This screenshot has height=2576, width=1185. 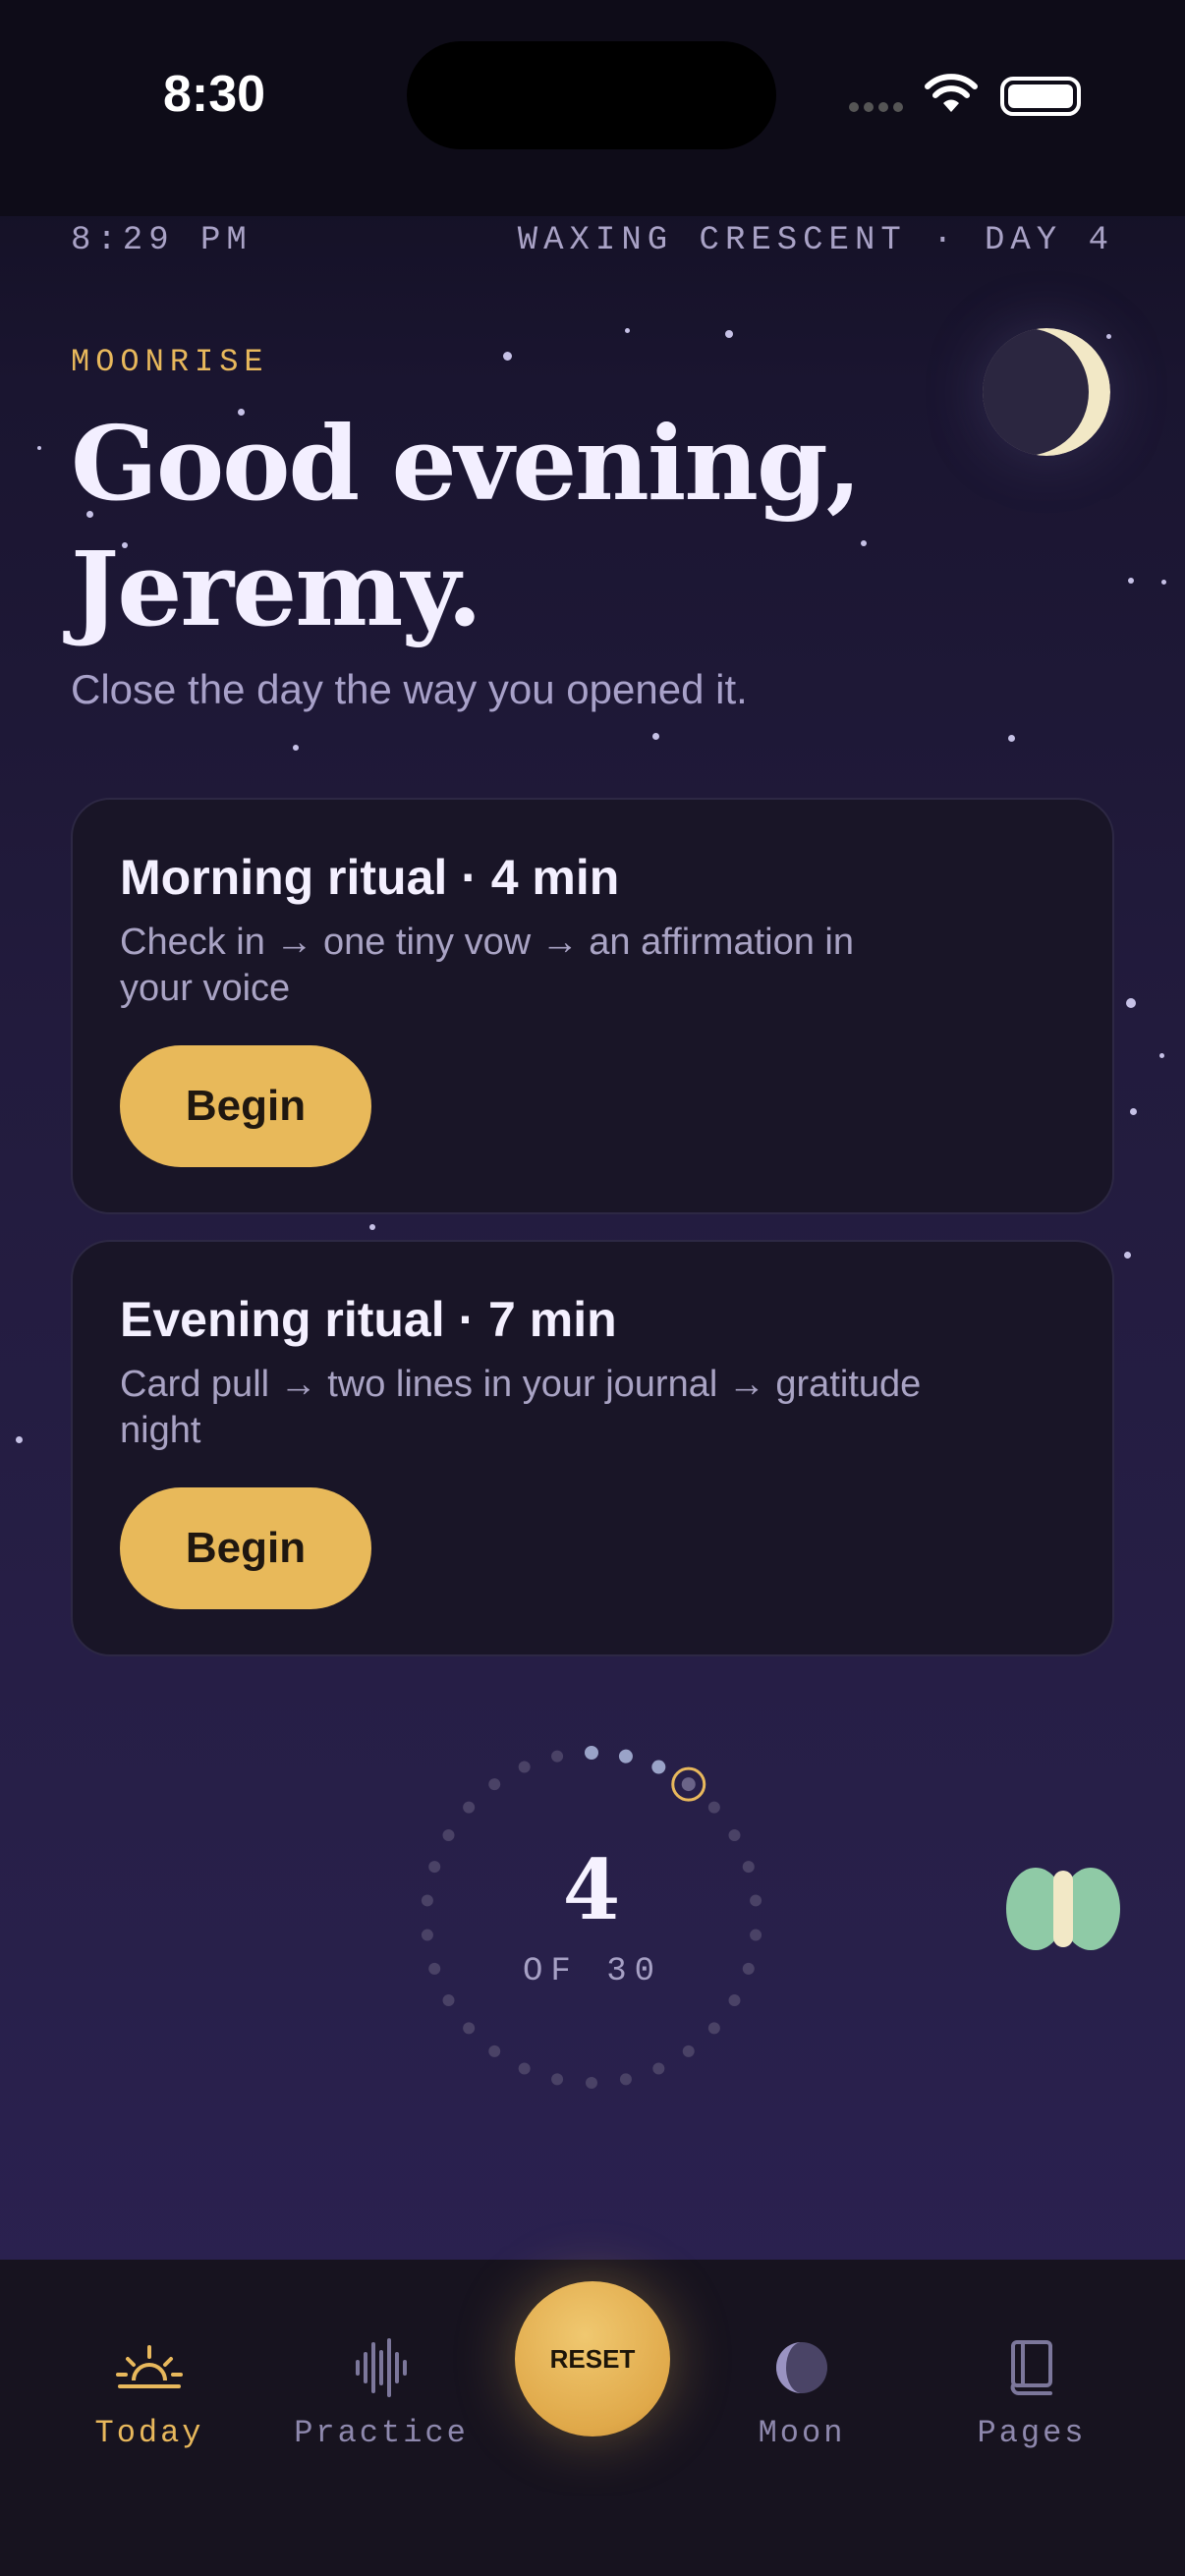 I want to click on tab-label: Pages, so click(x=1032, y=2433).